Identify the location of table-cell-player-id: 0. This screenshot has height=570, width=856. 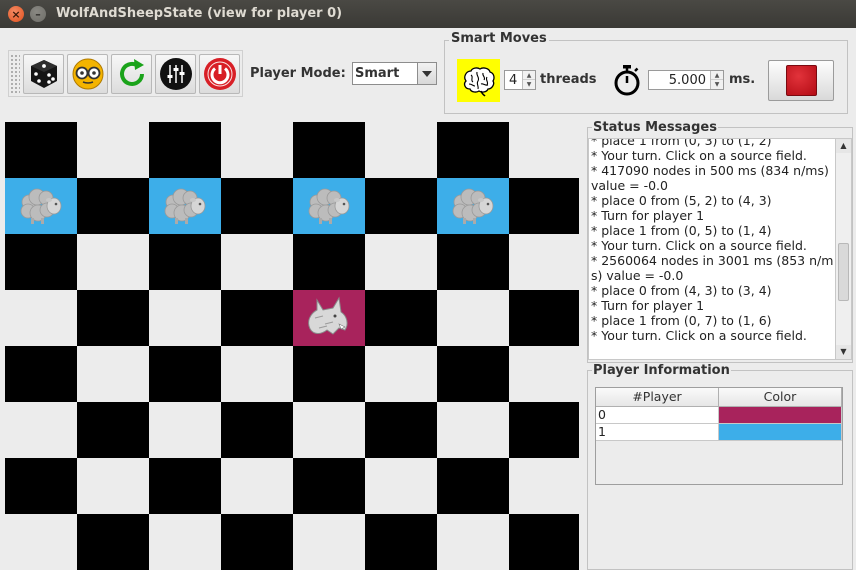
(657, 415).